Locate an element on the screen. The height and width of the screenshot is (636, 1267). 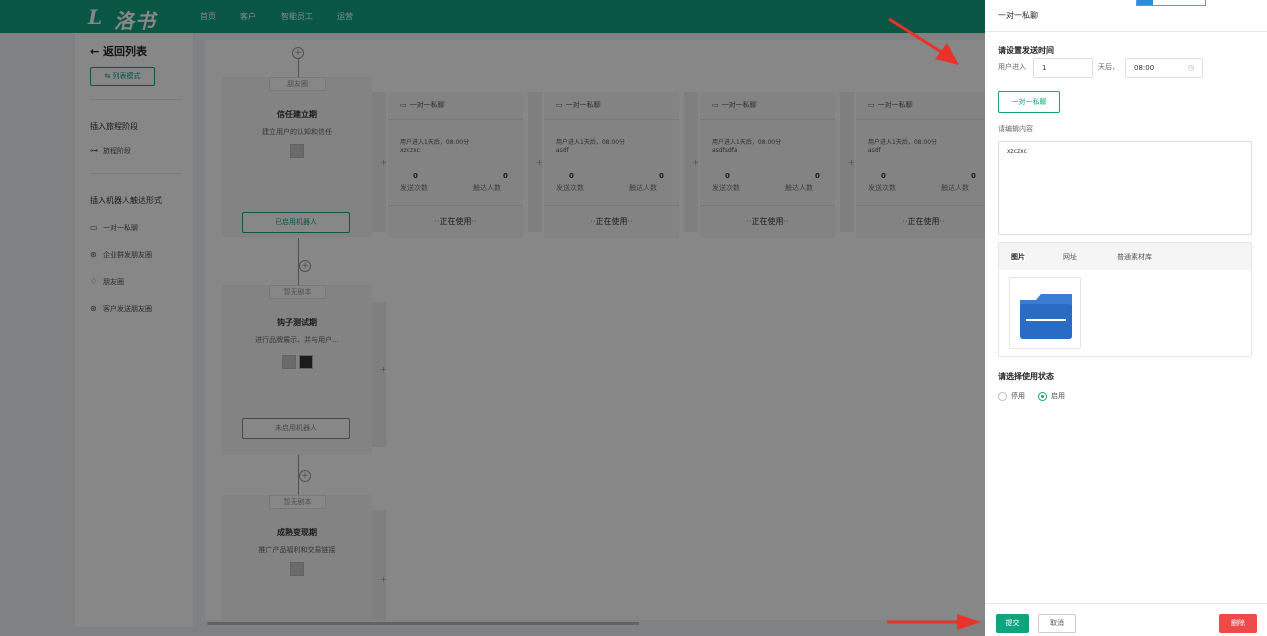
robot-disabled-button: 未启用机器人 is located at coordinates (296, 428).